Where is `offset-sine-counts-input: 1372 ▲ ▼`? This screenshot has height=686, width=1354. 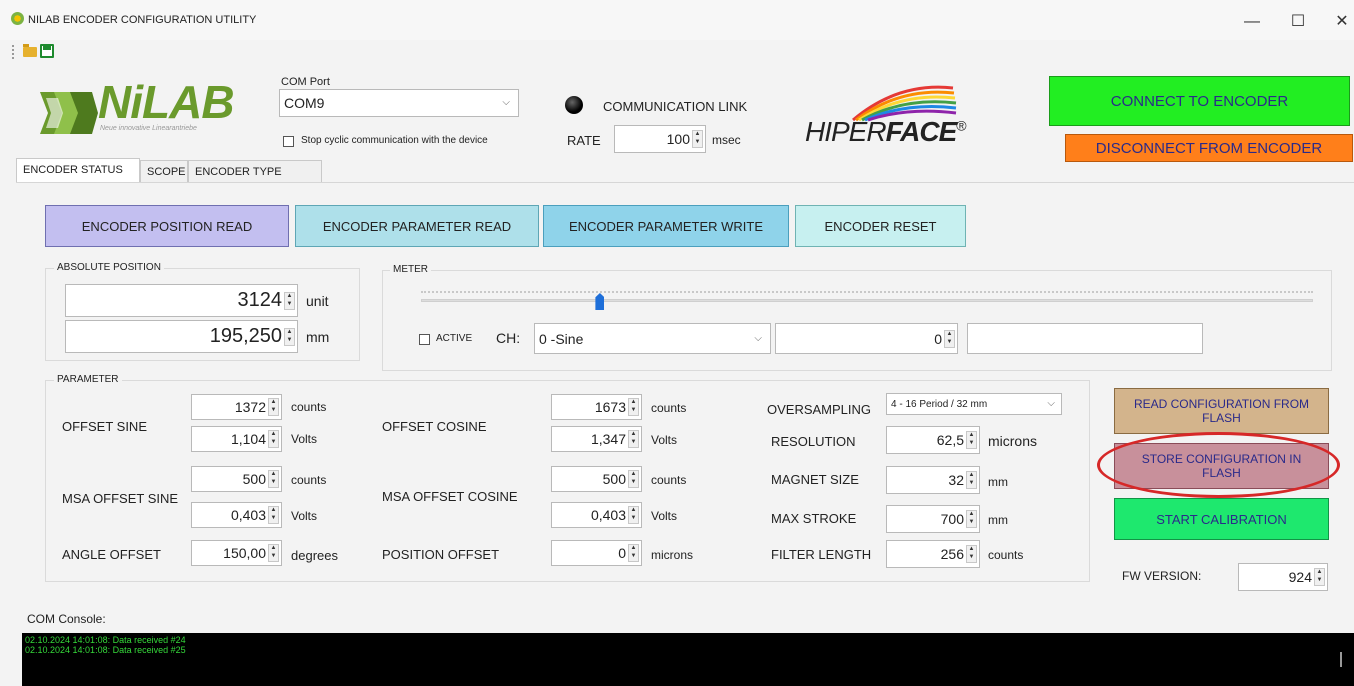
offset-sine-counts-input: 1372 ▲ ▼ is located at coordinates (236, 407).